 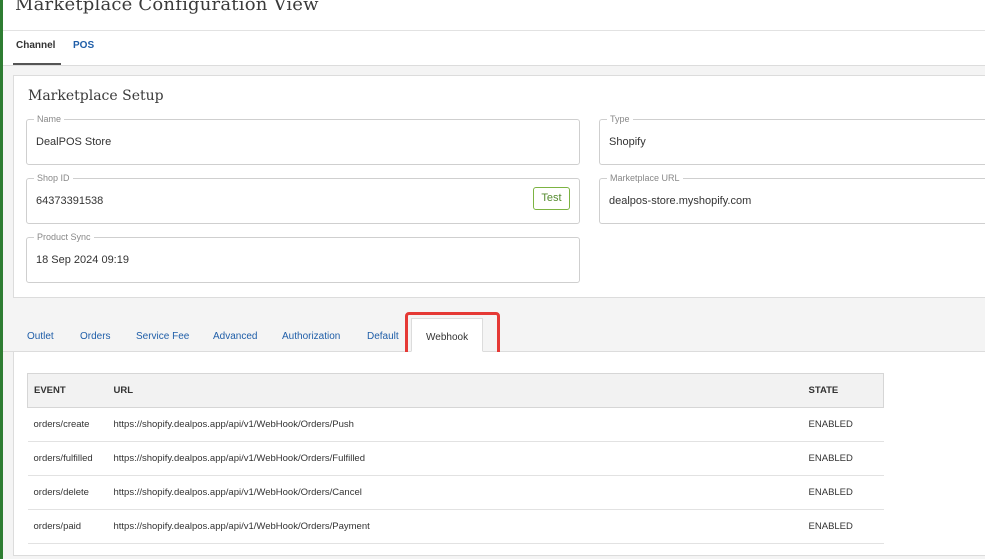 What do you see at coordinates (40, 336) in the screenshot?
I see `tab-outlet: Outlet` at bounding box center [40, 336].